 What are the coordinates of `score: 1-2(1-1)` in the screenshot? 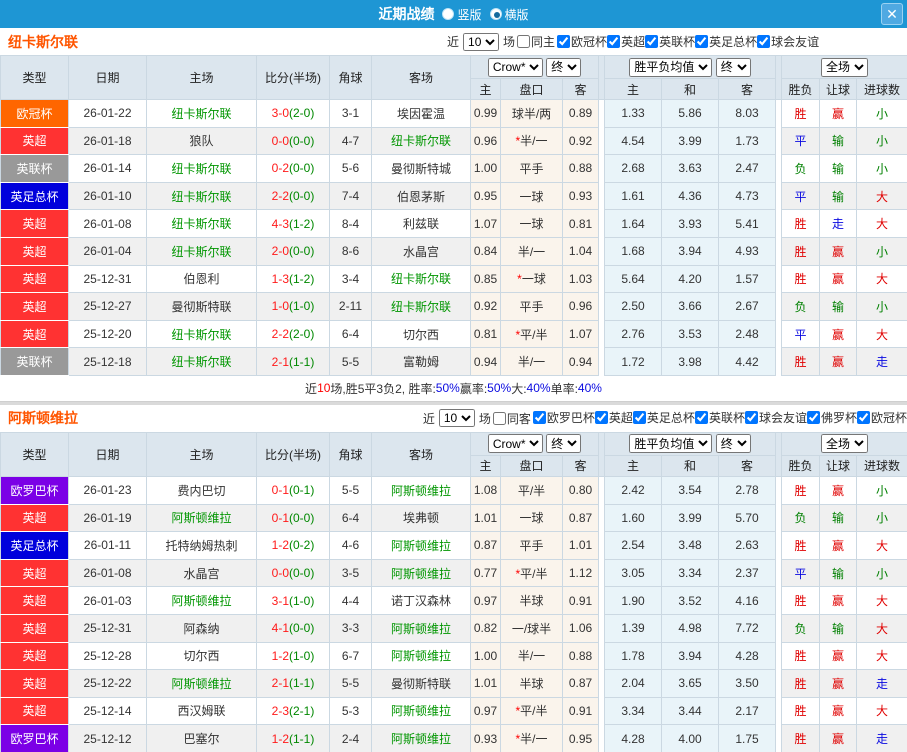 It's located at (293, 738).